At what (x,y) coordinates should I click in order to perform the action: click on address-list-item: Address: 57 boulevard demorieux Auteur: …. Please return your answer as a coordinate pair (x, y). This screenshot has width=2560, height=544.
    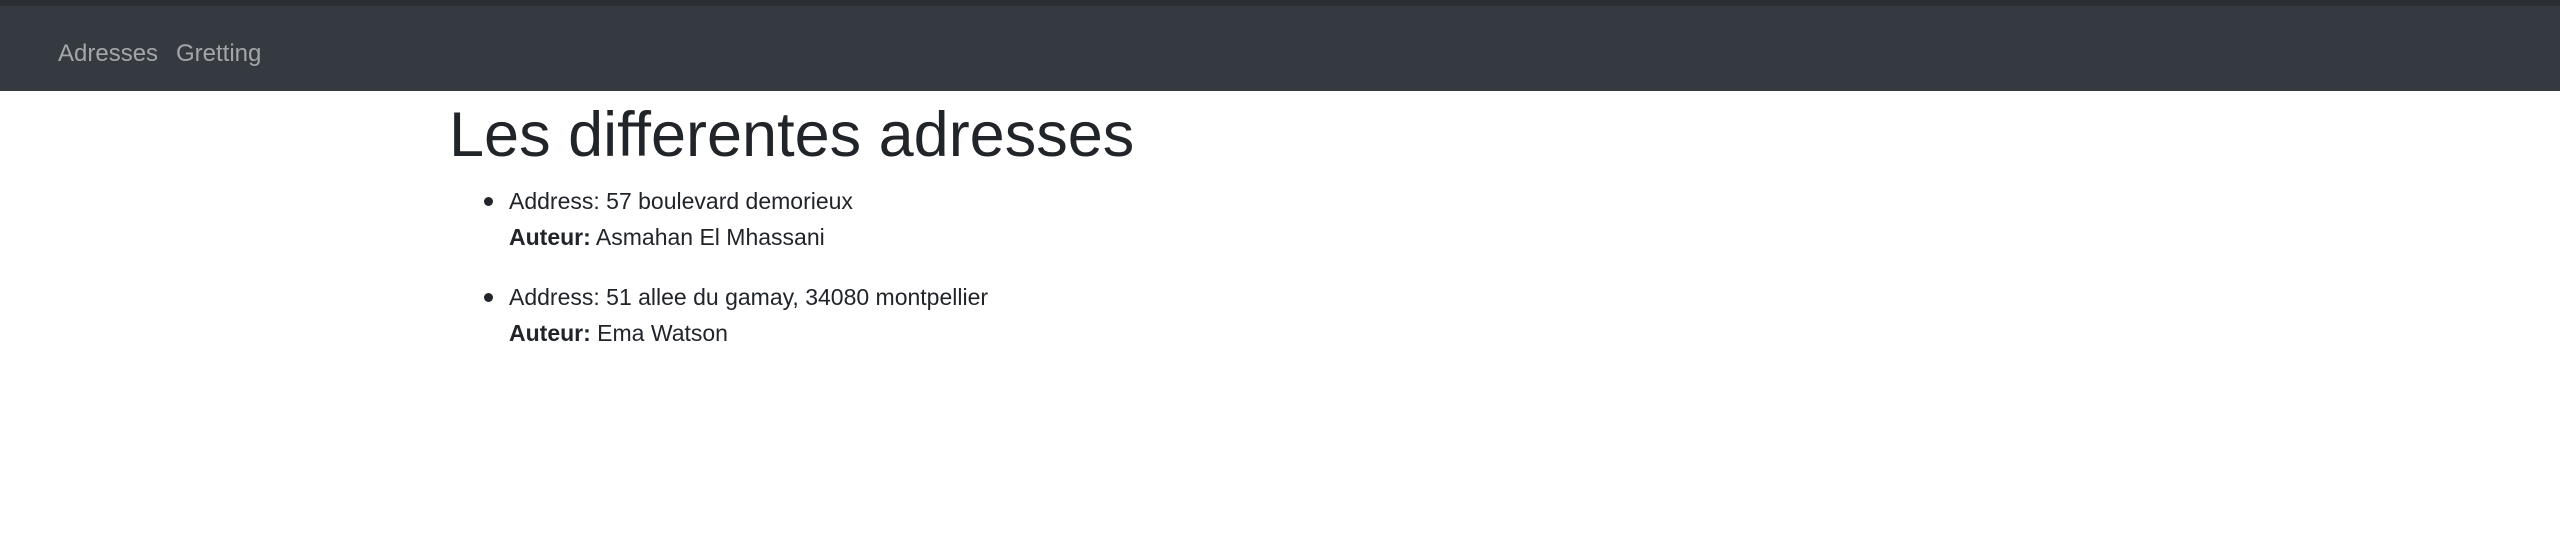
    Looking at the image, I should click on (791, 219).